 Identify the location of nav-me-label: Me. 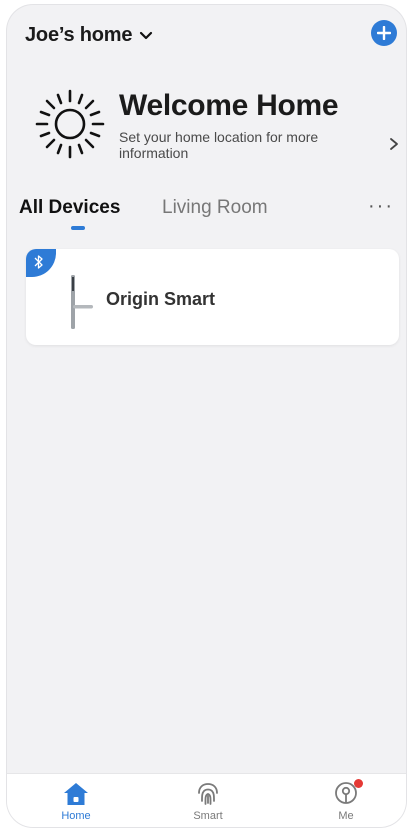
(346, 816).